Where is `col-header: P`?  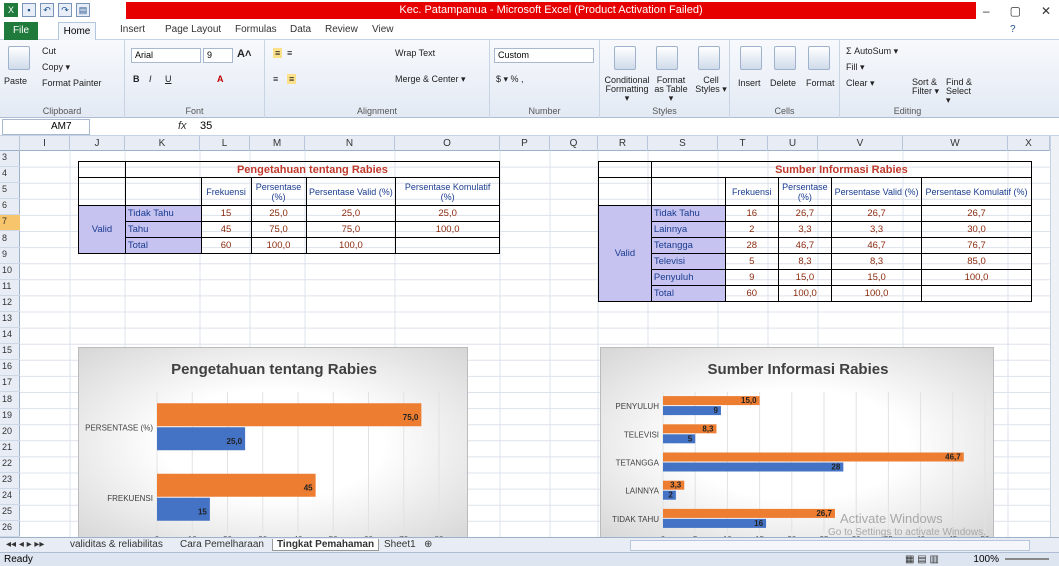 col-header: P is located at coordinates (525, 143).